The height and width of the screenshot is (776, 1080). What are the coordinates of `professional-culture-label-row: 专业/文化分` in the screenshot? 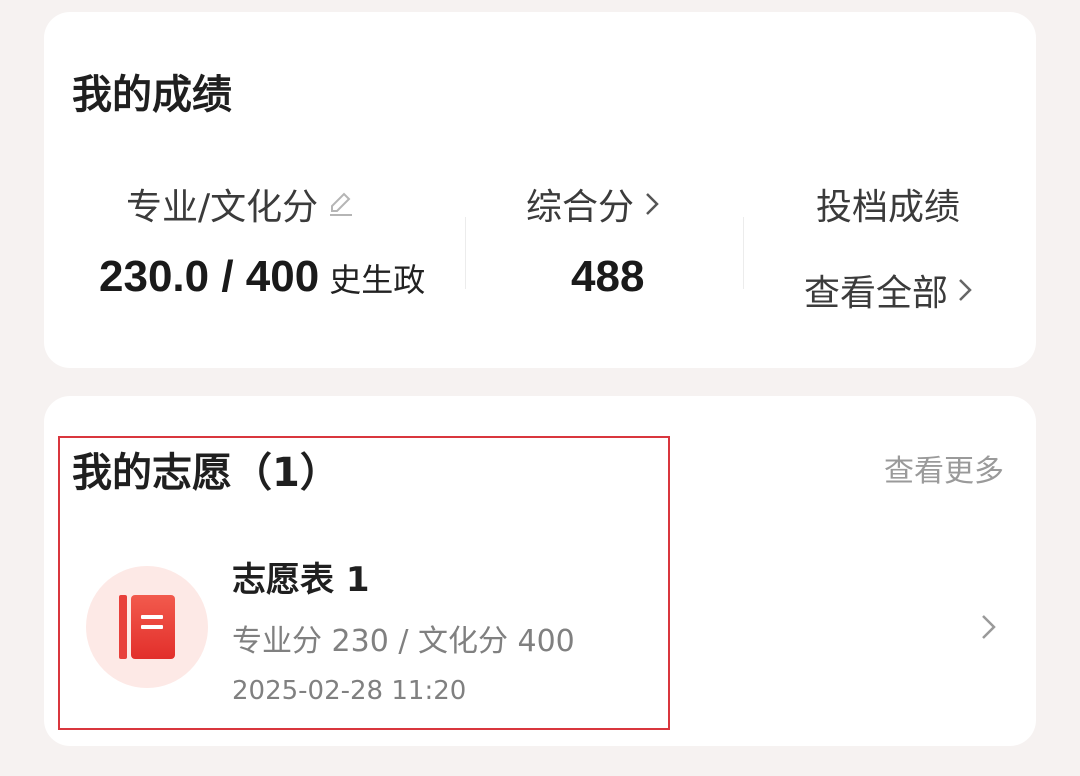 It's located at (241, 204).